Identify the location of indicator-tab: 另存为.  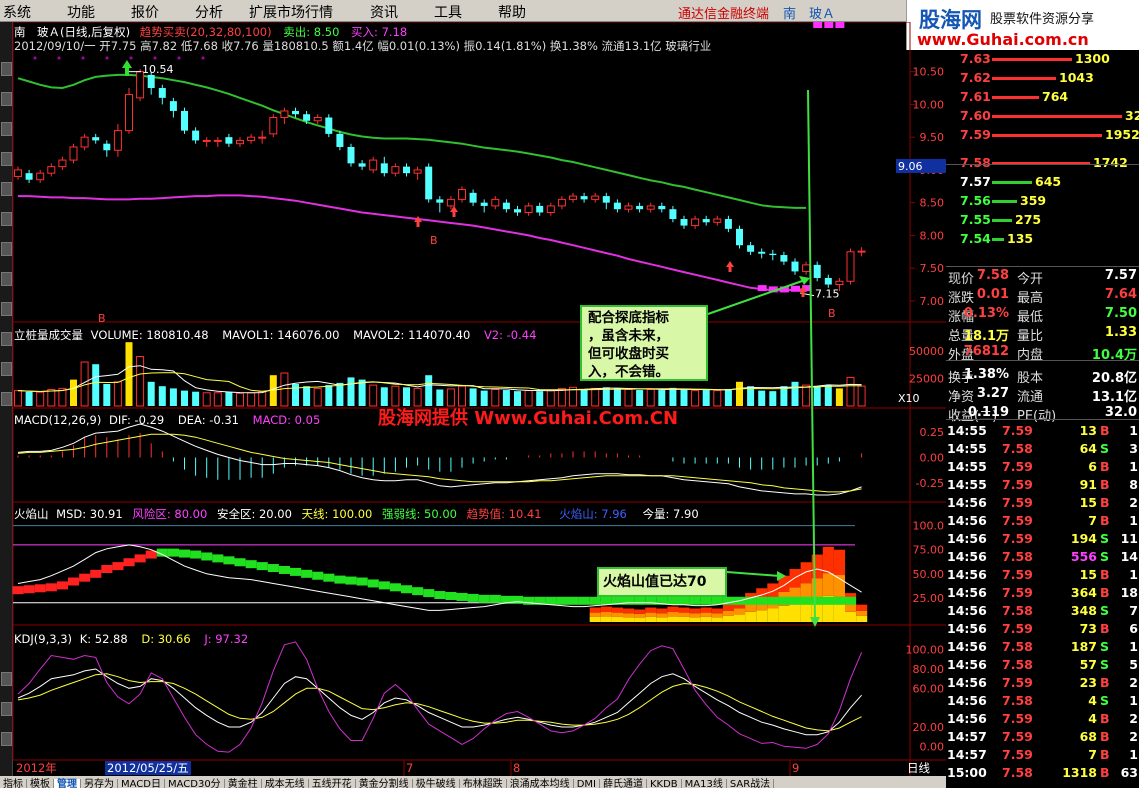
(99, 783).